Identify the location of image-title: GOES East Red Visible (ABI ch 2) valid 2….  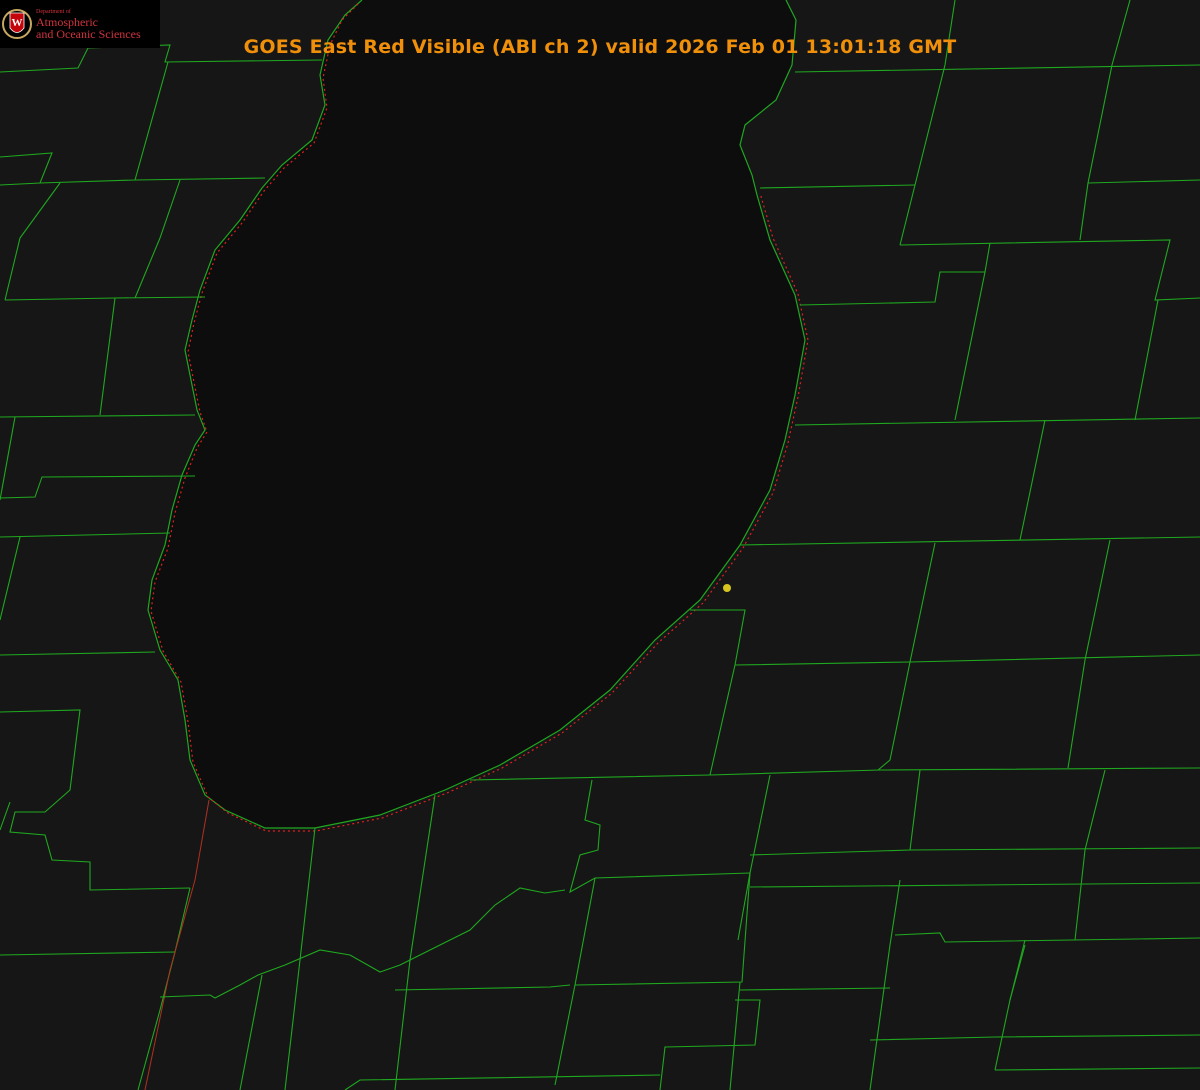
(600, 47).